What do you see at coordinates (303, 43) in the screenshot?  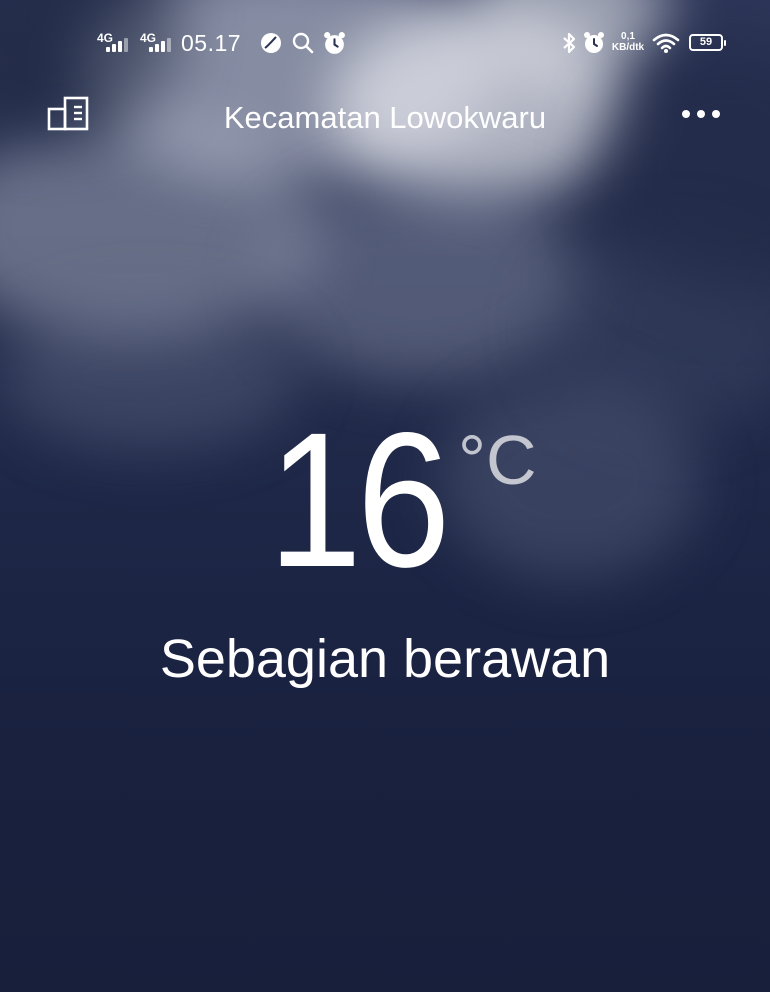 I see `search-icon` at bounding box center [303, 43].